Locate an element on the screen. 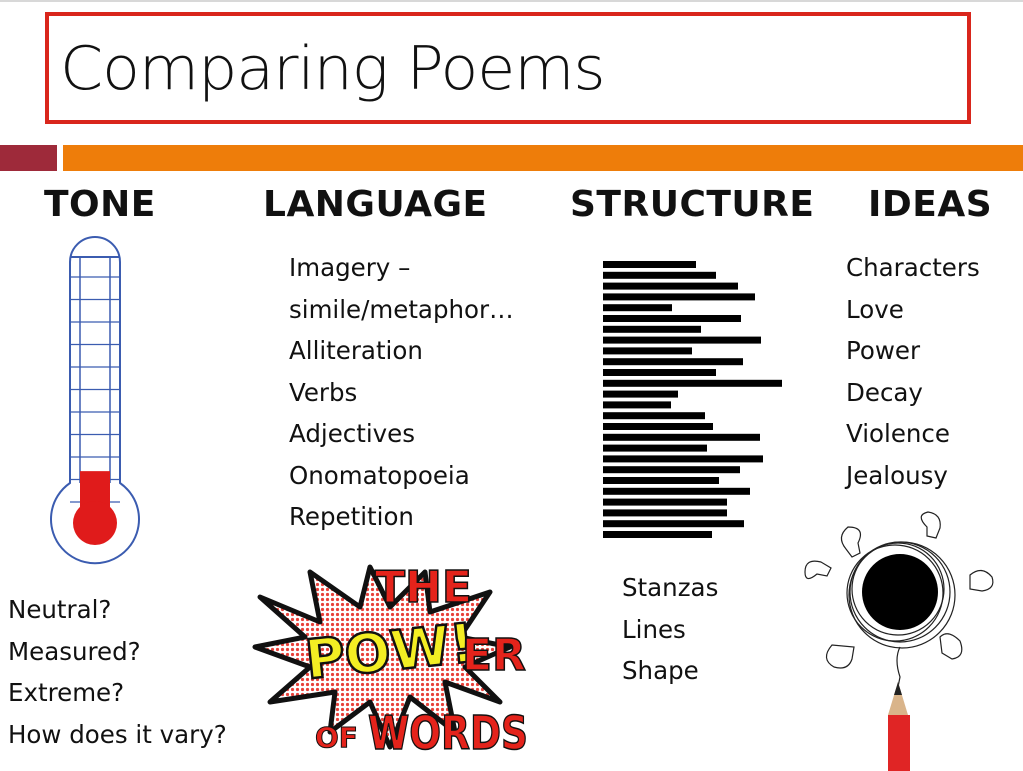 The image size is (1023, 771). language-item: Imagery – is located at coordinates (350, 267).